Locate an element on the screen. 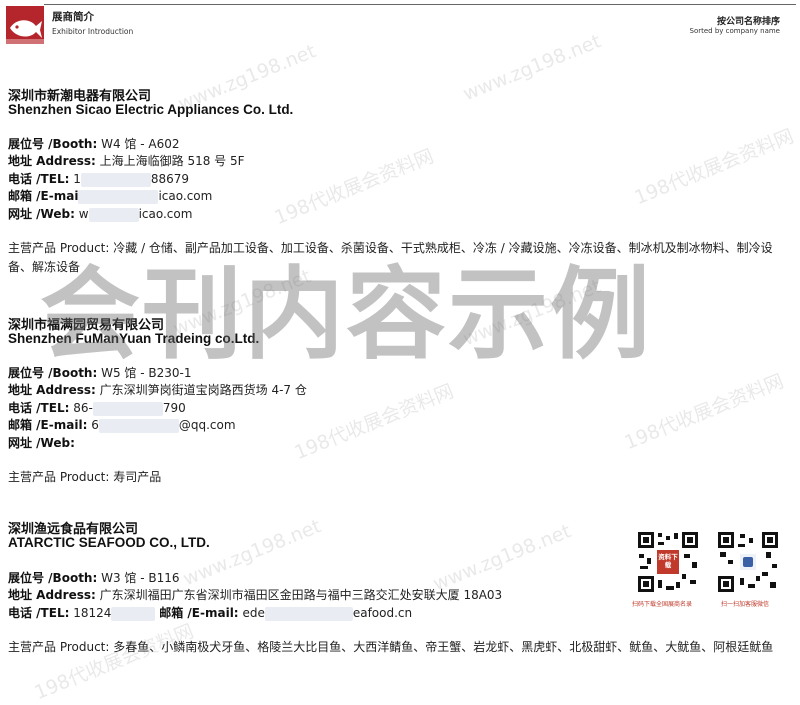  booth-row: 展位号 /Booth: W4 馆 - A602 is located at coordinates (94, 144).